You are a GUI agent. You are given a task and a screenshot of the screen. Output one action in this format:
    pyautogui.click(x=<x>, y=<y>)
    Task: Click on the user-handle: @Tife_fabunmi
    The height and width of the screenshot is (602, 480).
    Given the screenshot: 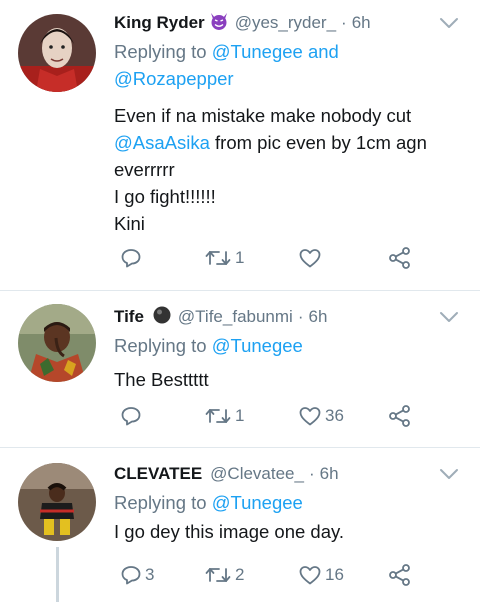 What is the action you would take?
    pyautogui.click(x=235, y=317)
    